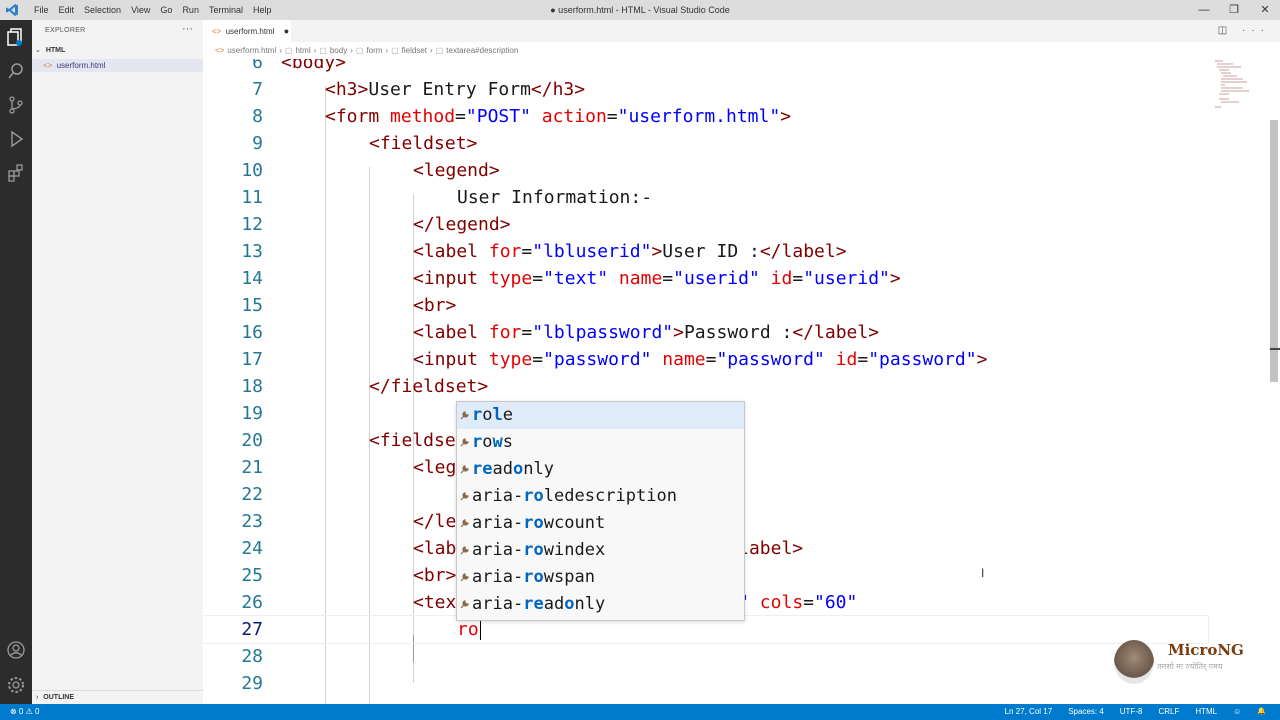 This screenshot has width=1280, height=720. What do you see at coordinates (711, 251) in the screenshot?
I see `code-token: User ID :` at bounding box center [711, 251].